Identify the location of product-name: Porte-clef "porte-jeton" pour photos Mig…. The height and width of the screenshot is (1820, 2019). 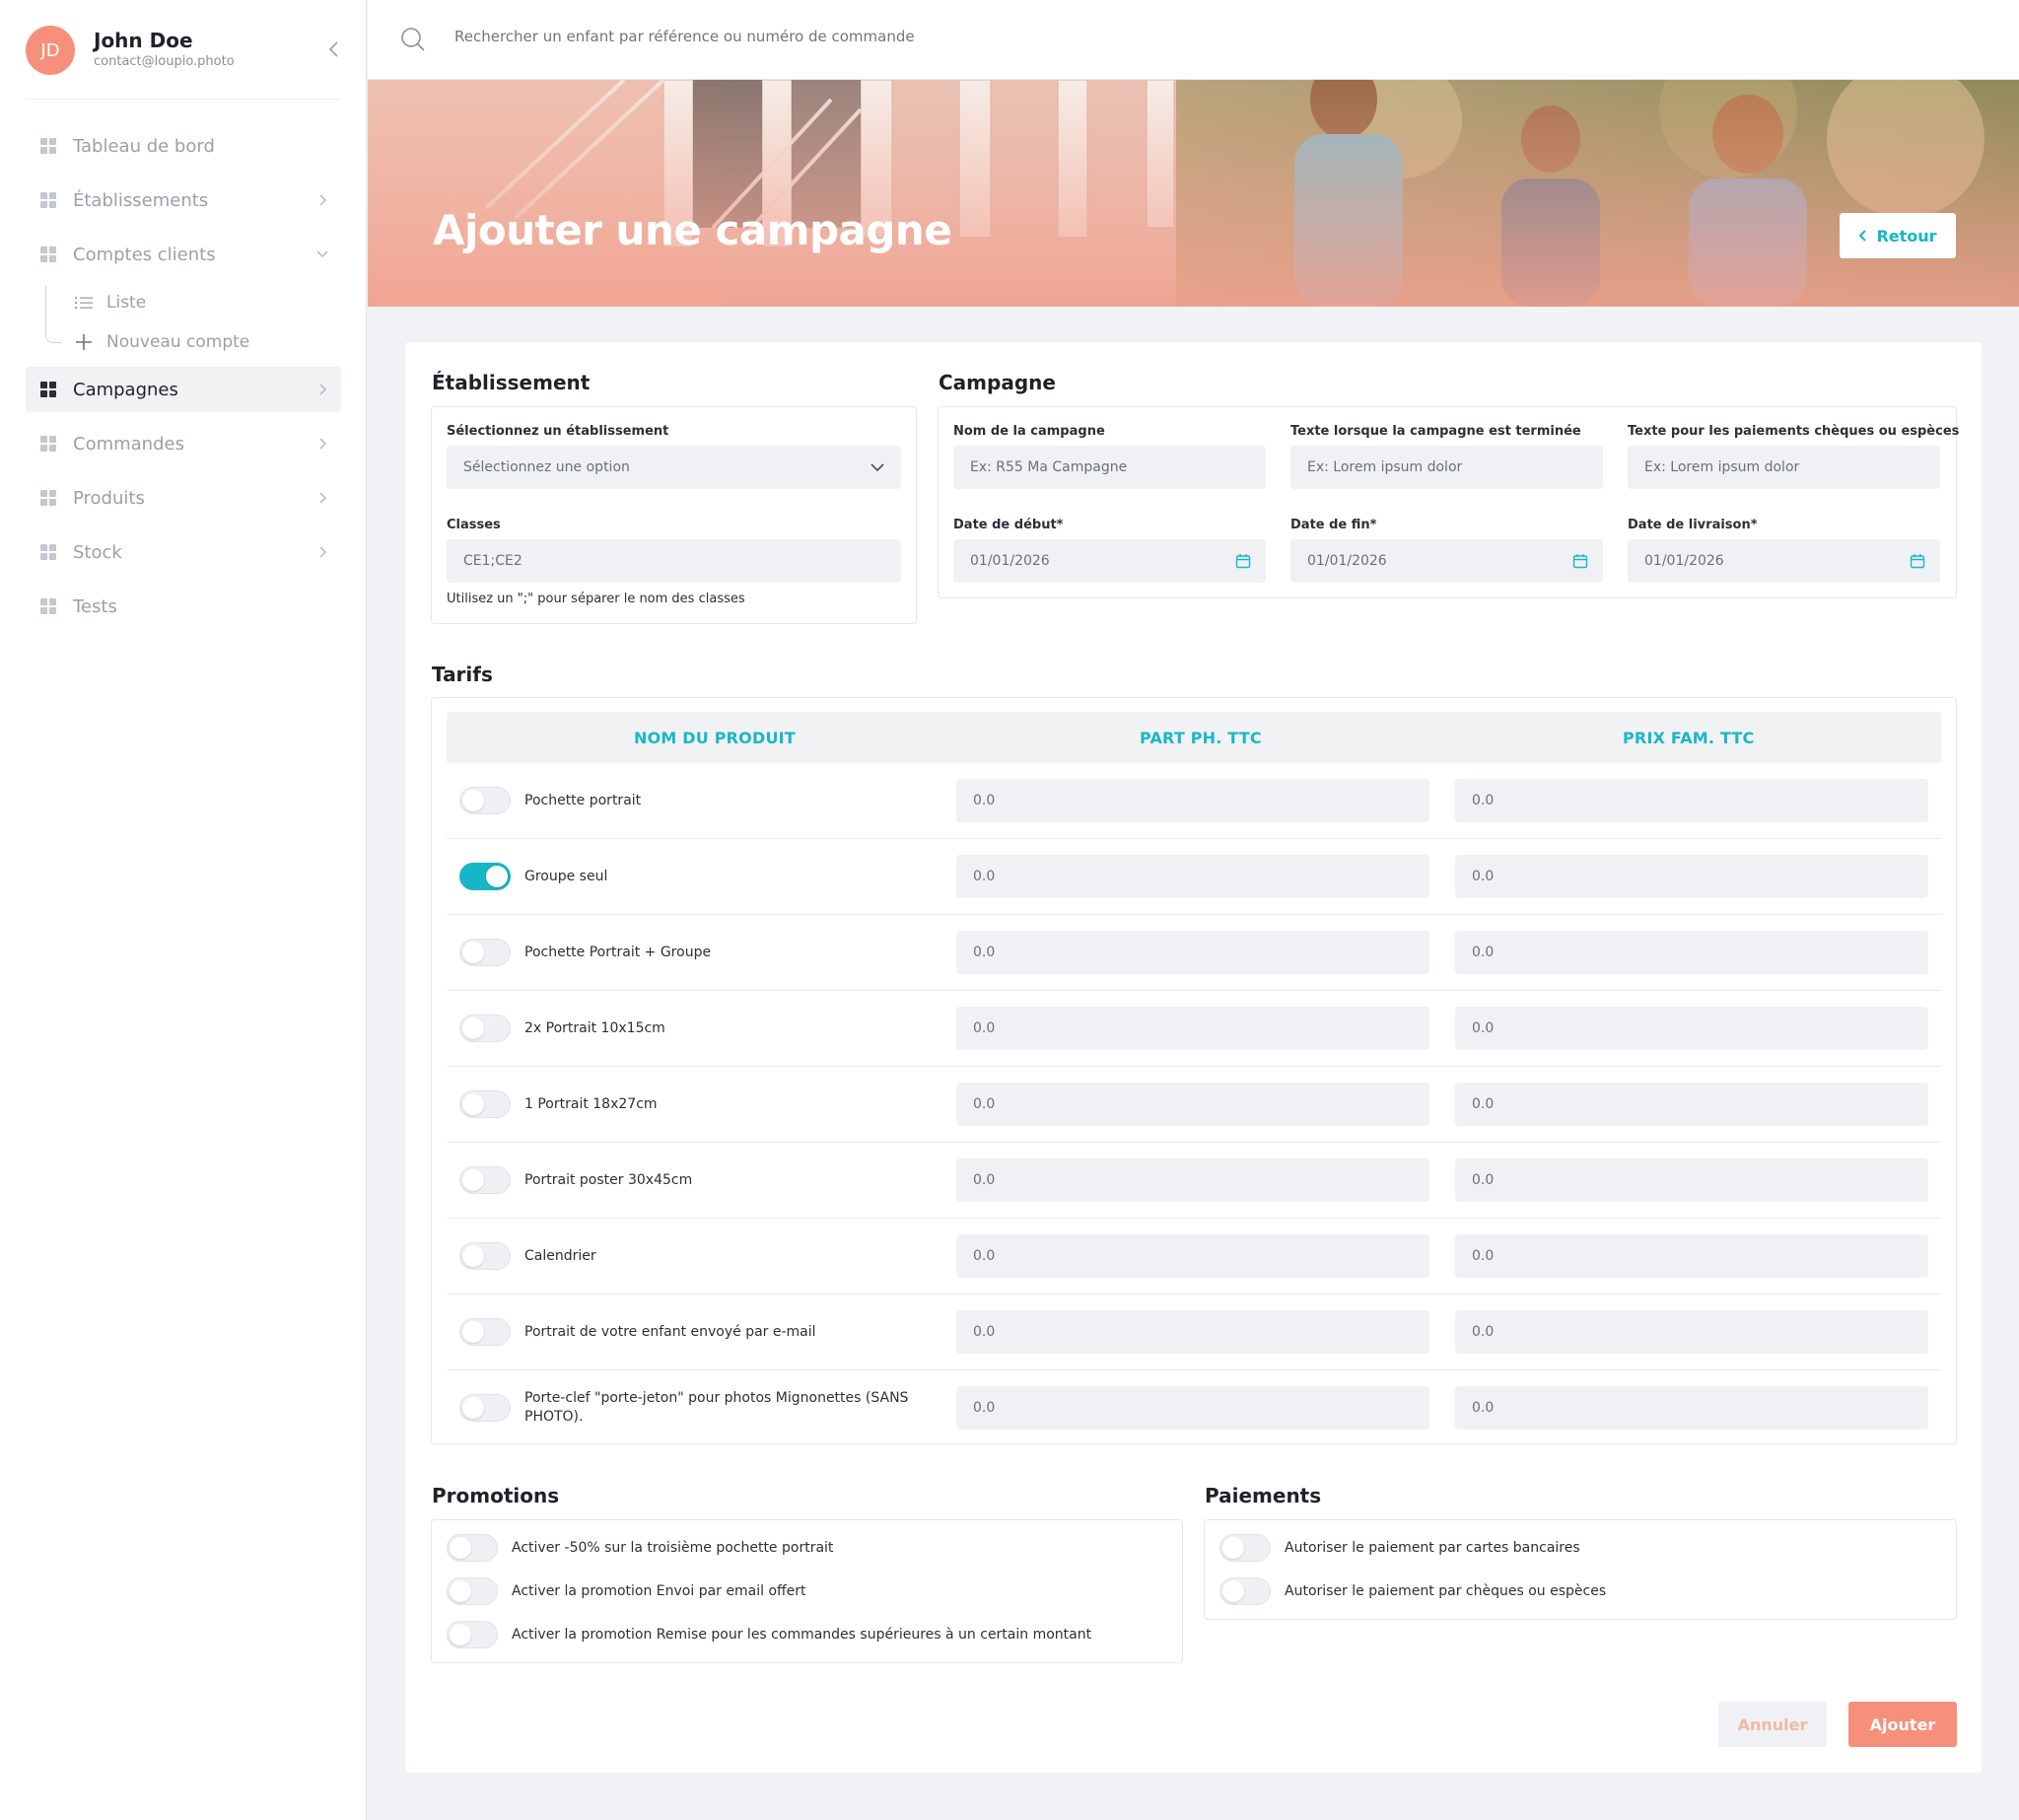
(716, 1407).